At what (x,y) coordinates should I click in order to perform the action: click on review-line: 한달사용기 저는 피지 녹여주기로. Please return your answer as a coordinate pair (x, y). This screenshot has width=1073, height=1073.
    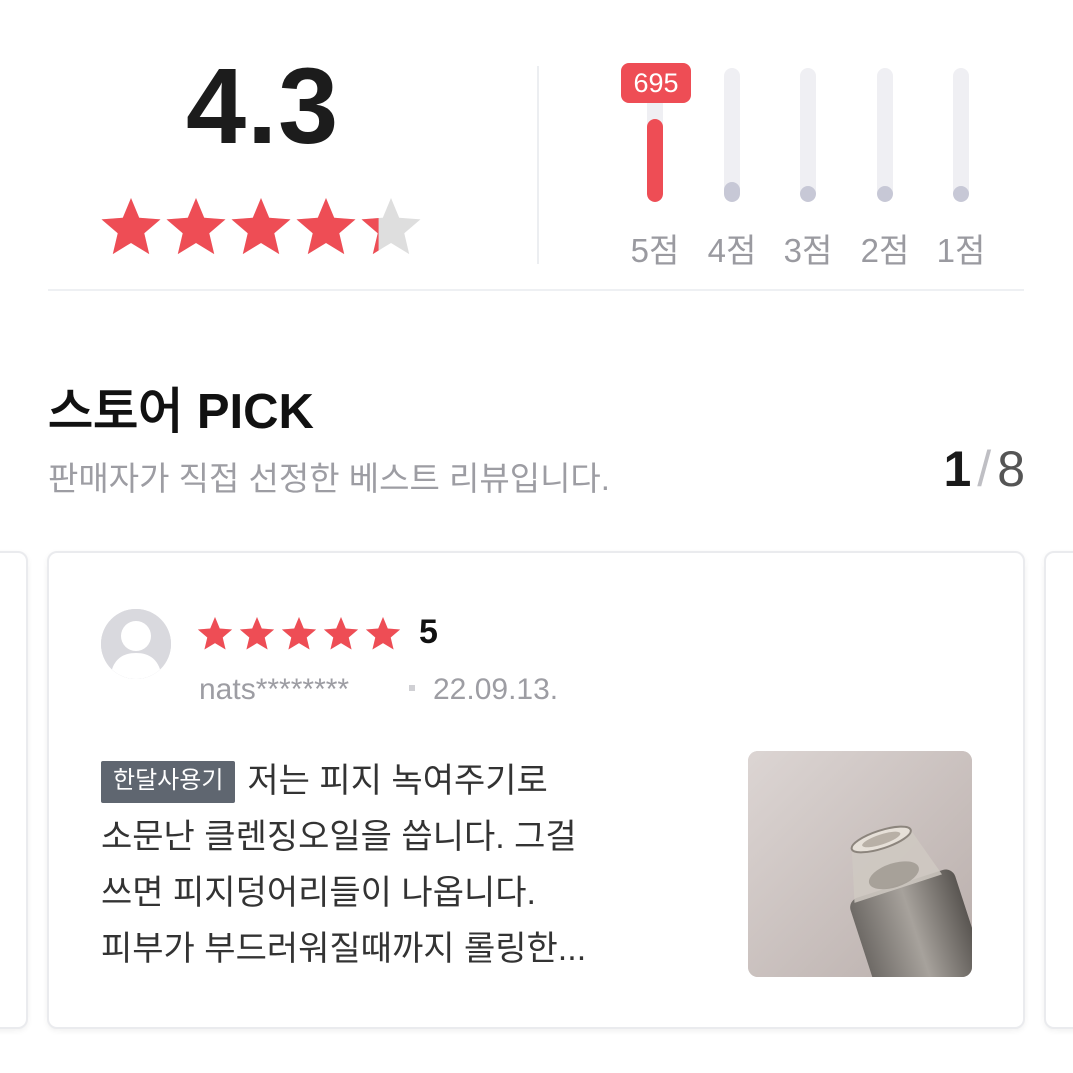
    Looking at the image, I should click on (401, 781).